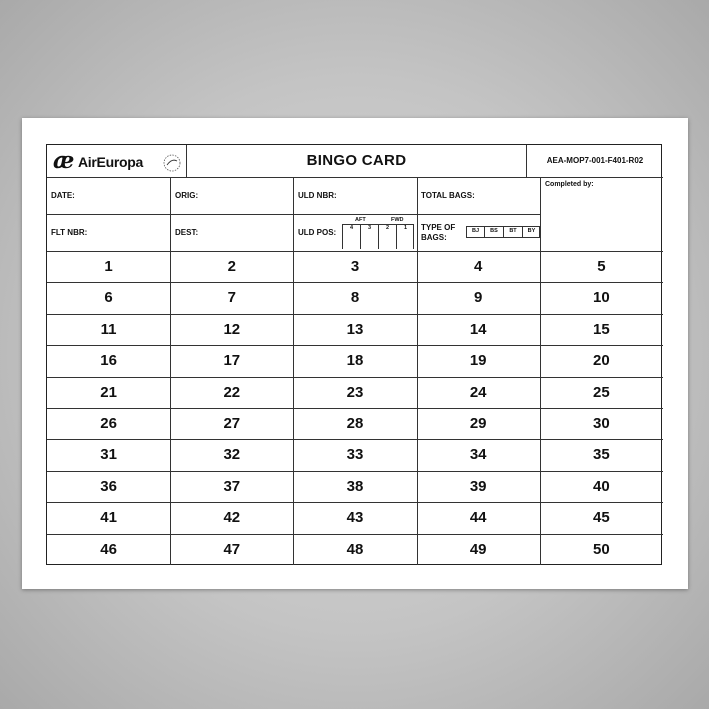  I want to click on bingo-number-cell: 7, so click(231, 297).